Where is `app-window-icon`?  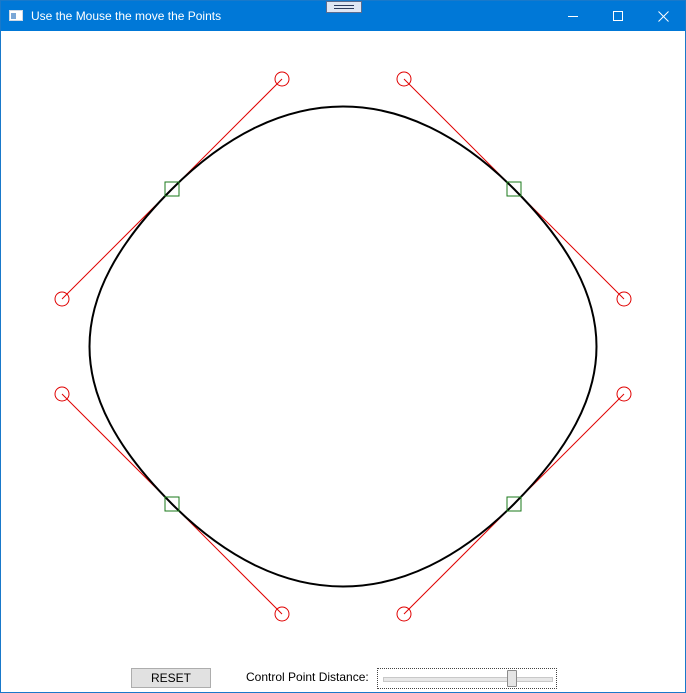 app-window-icon is located at coordinates (16, 15).